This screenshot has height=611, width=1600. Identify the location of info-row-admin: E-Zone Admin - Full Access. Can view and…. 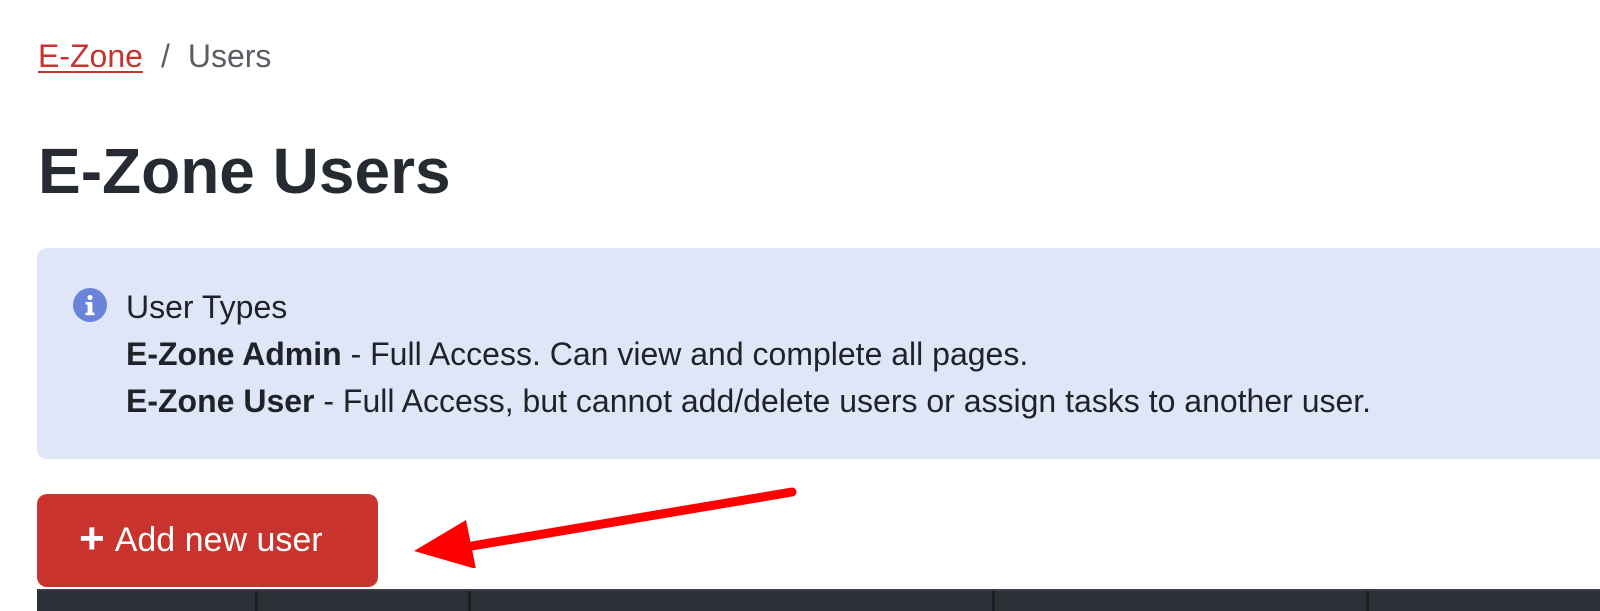
(748, 354).